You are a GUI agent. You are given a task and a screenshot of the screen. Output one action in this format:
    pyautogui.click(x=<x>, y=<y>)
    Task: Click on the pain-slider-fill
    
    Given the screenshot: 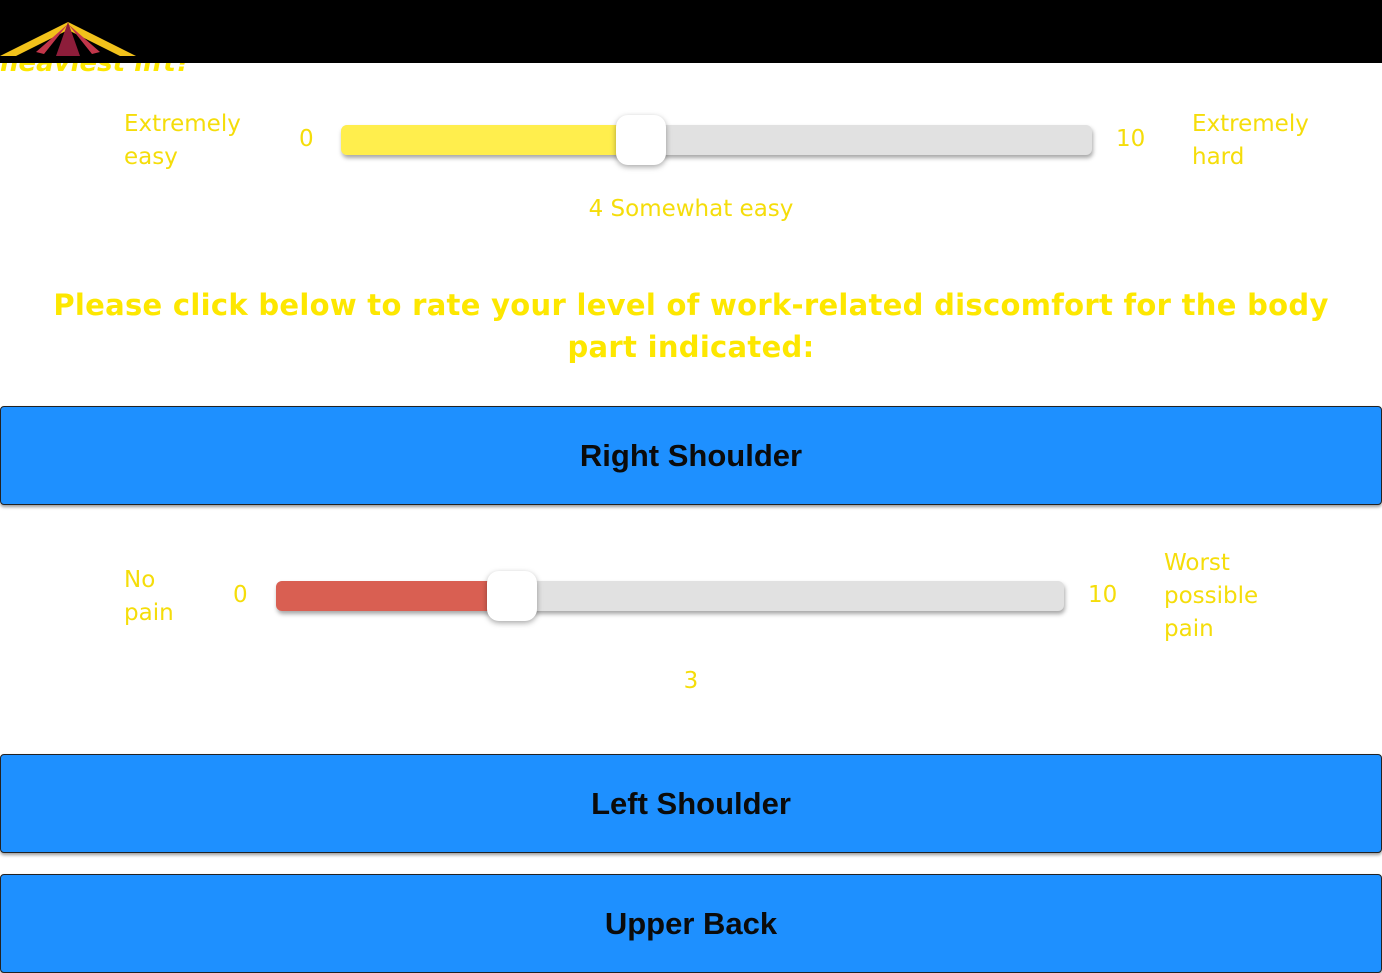 What is the action you would take?
    pyautogui.click(x=394, y=596)
    